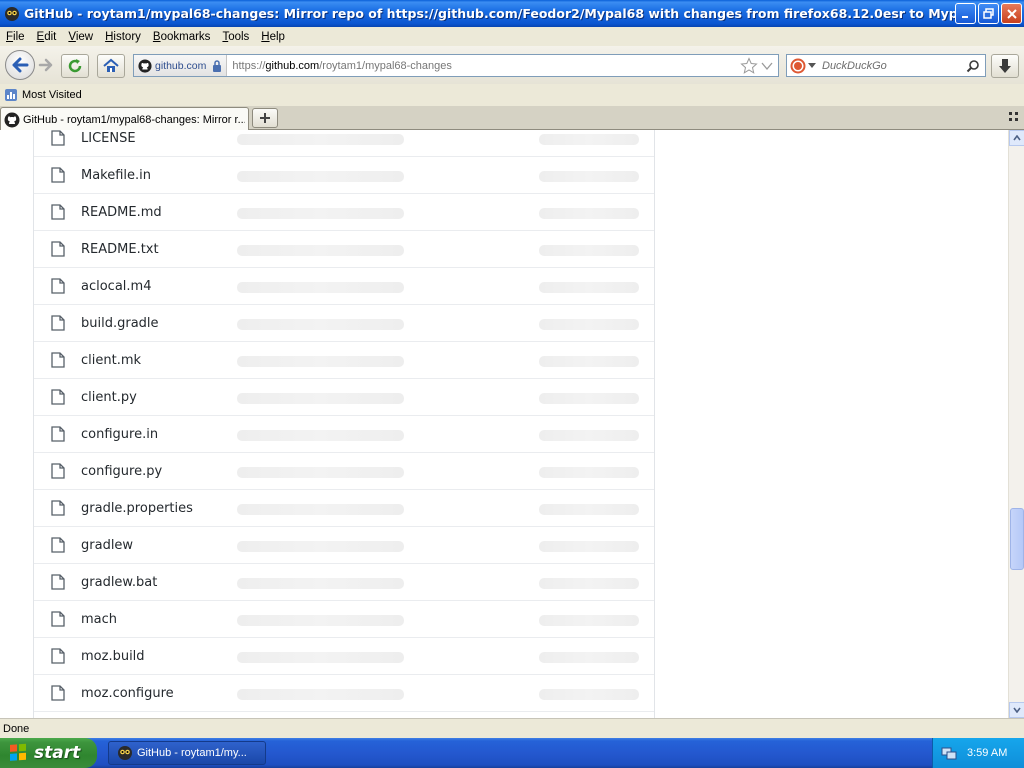 Image resolution: width=1024 pixels, height=768 pixels. What do you see at coordinates (965, 13) in the screenshot?
I see `minimize-button` at bounding box center [965, 13].